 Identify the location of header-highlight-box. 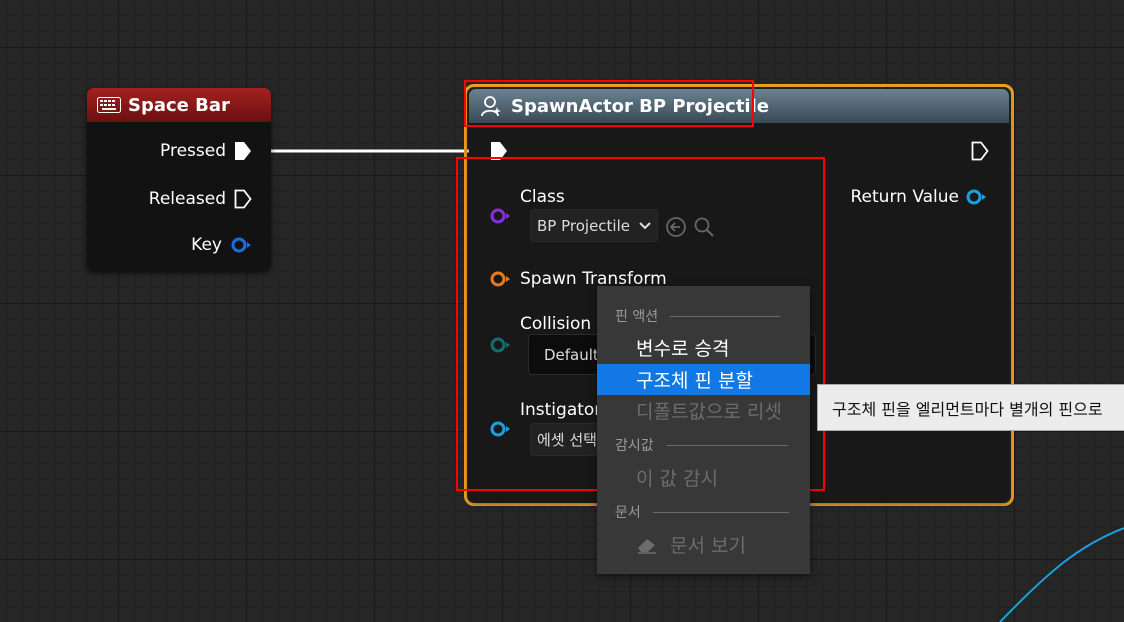
(609, 103).